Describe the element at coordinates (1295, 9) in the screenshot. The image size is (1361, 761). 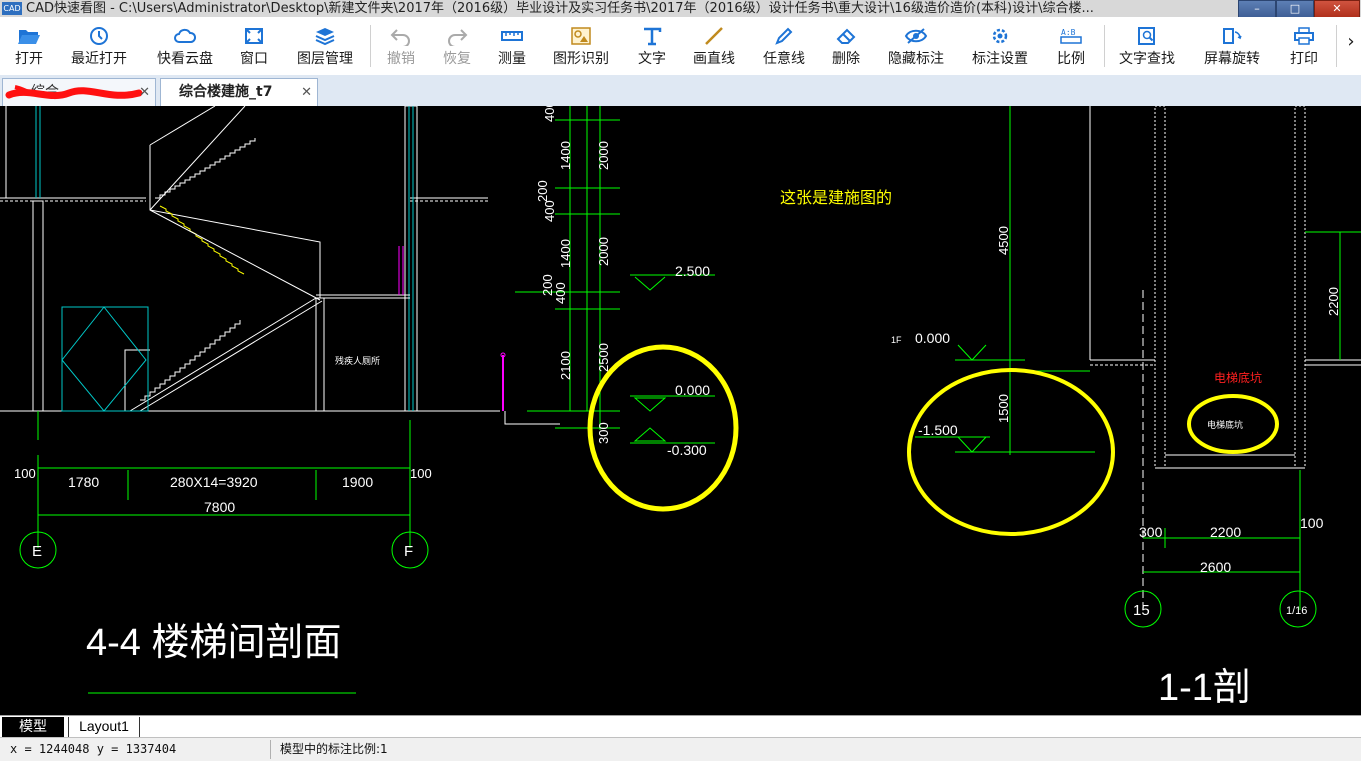
I see `maximize-button: □` at that location.